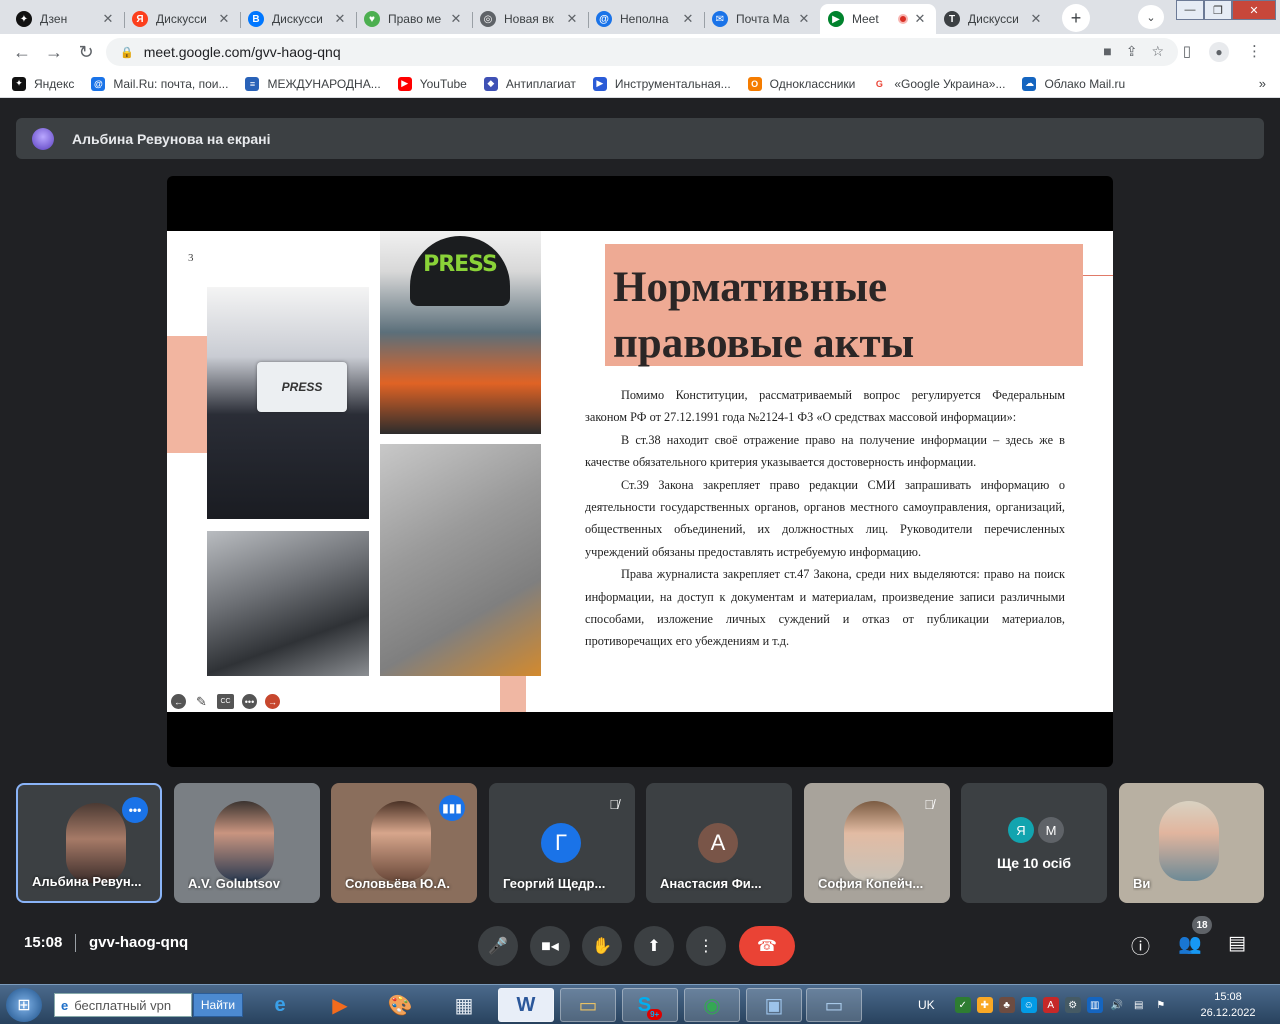 Image resolution: width=1280 pixels, height=1024 pixels. What do you see at coordinates (340, 1005) in the screenshot?
I see `media-player-icon: ▶` at bounding box center [340, 1005].